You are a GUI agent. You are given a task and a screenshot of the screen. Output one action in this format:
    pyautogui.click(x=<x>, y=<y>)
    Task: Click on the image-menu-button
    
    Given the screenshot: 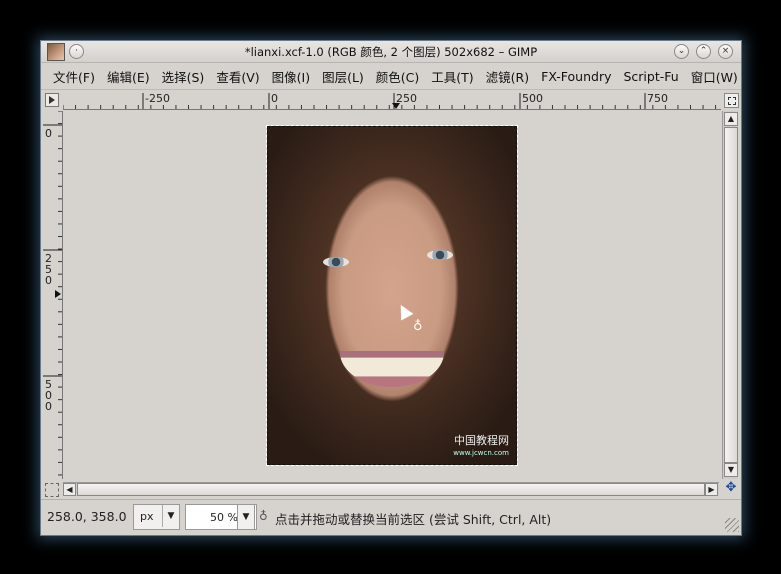 What is the action you would take?
    pyautogui.click(x=52, y=100)
    